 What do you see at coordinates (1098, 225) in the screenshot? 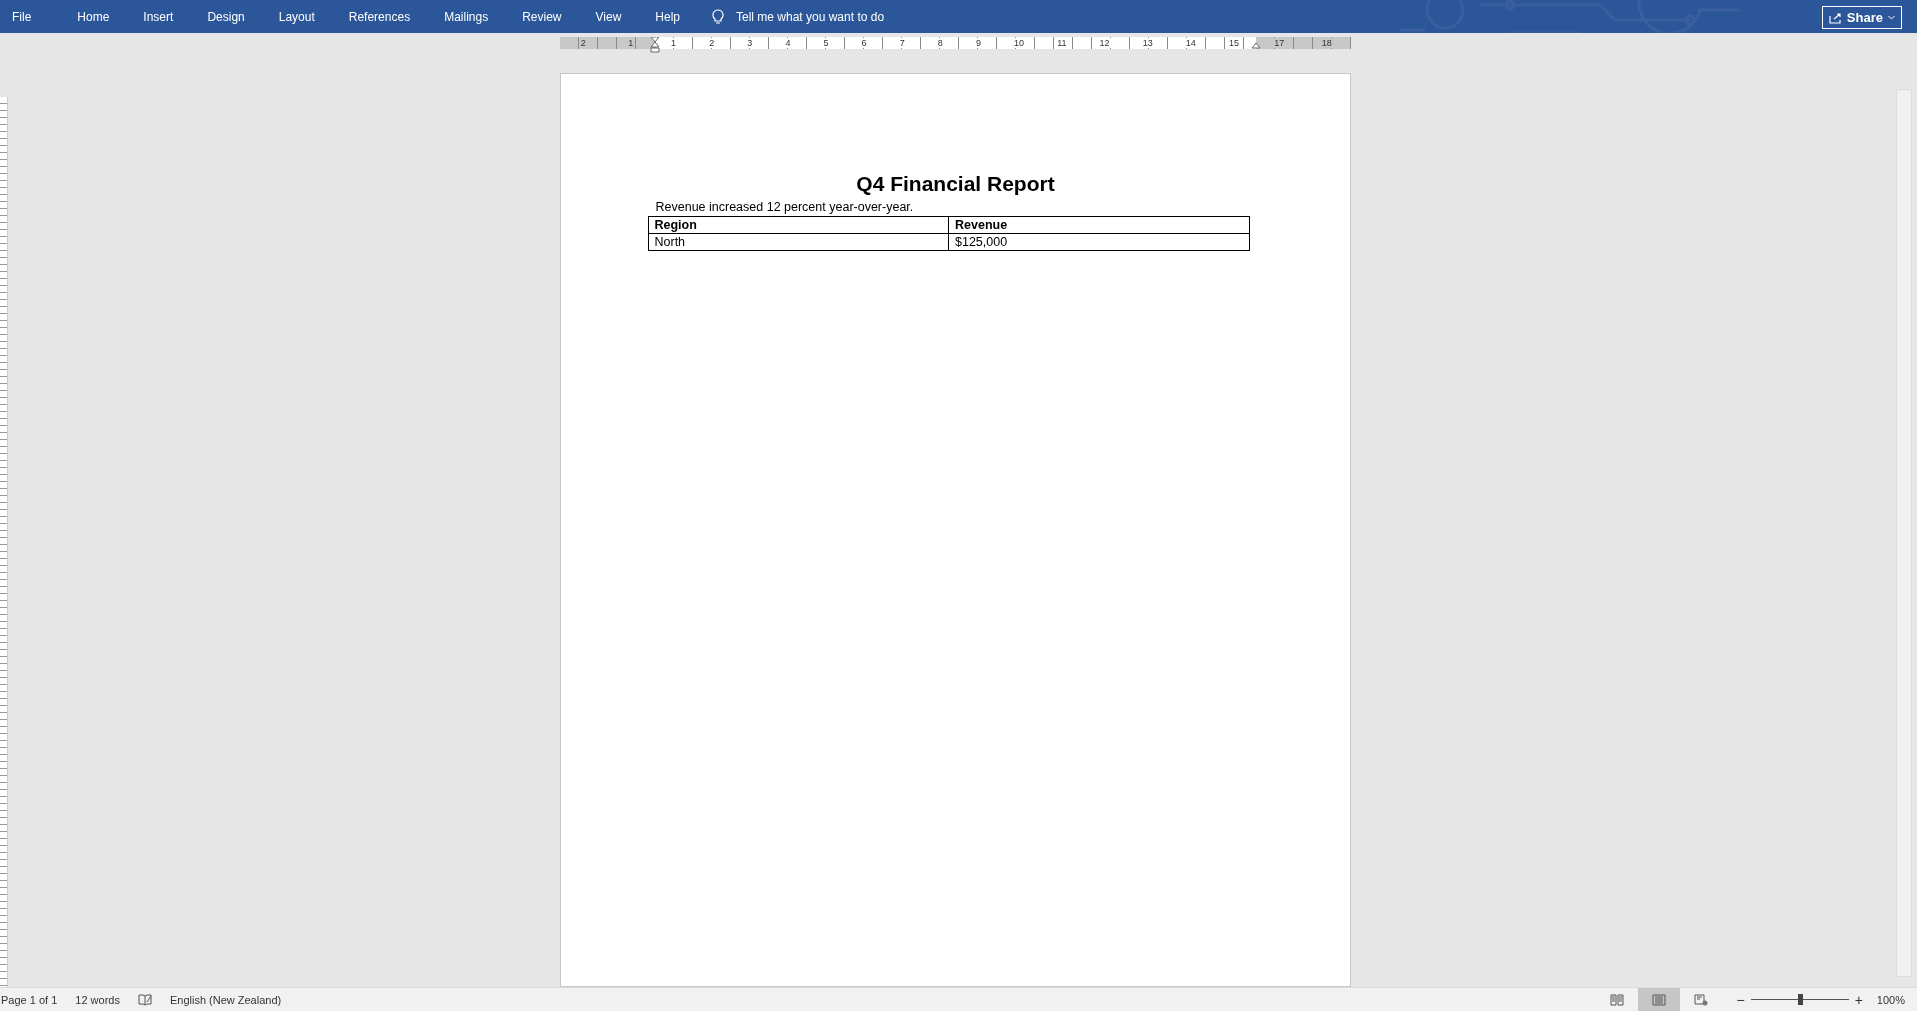
I see `table-header-cell: Revenue` at bounding box center [1098, 225].